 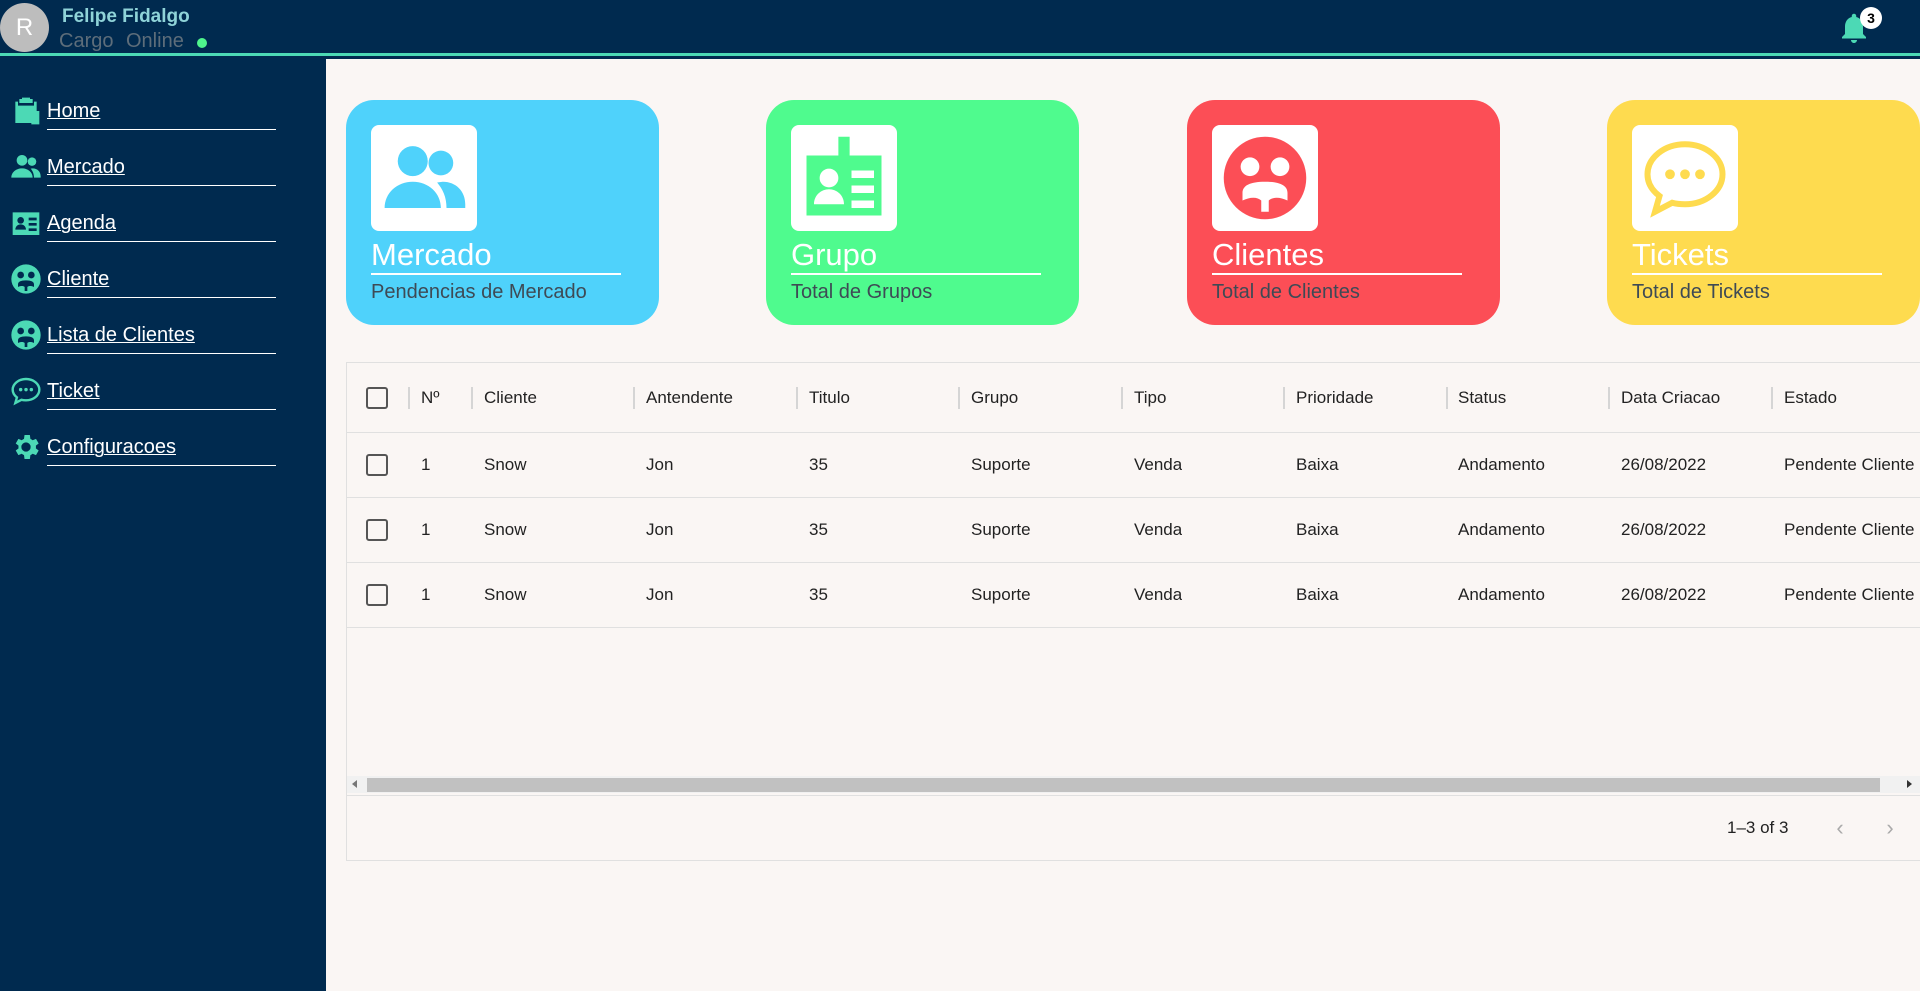 I want to click on previous-page-button: ‹, so click(x=1840, y=829).